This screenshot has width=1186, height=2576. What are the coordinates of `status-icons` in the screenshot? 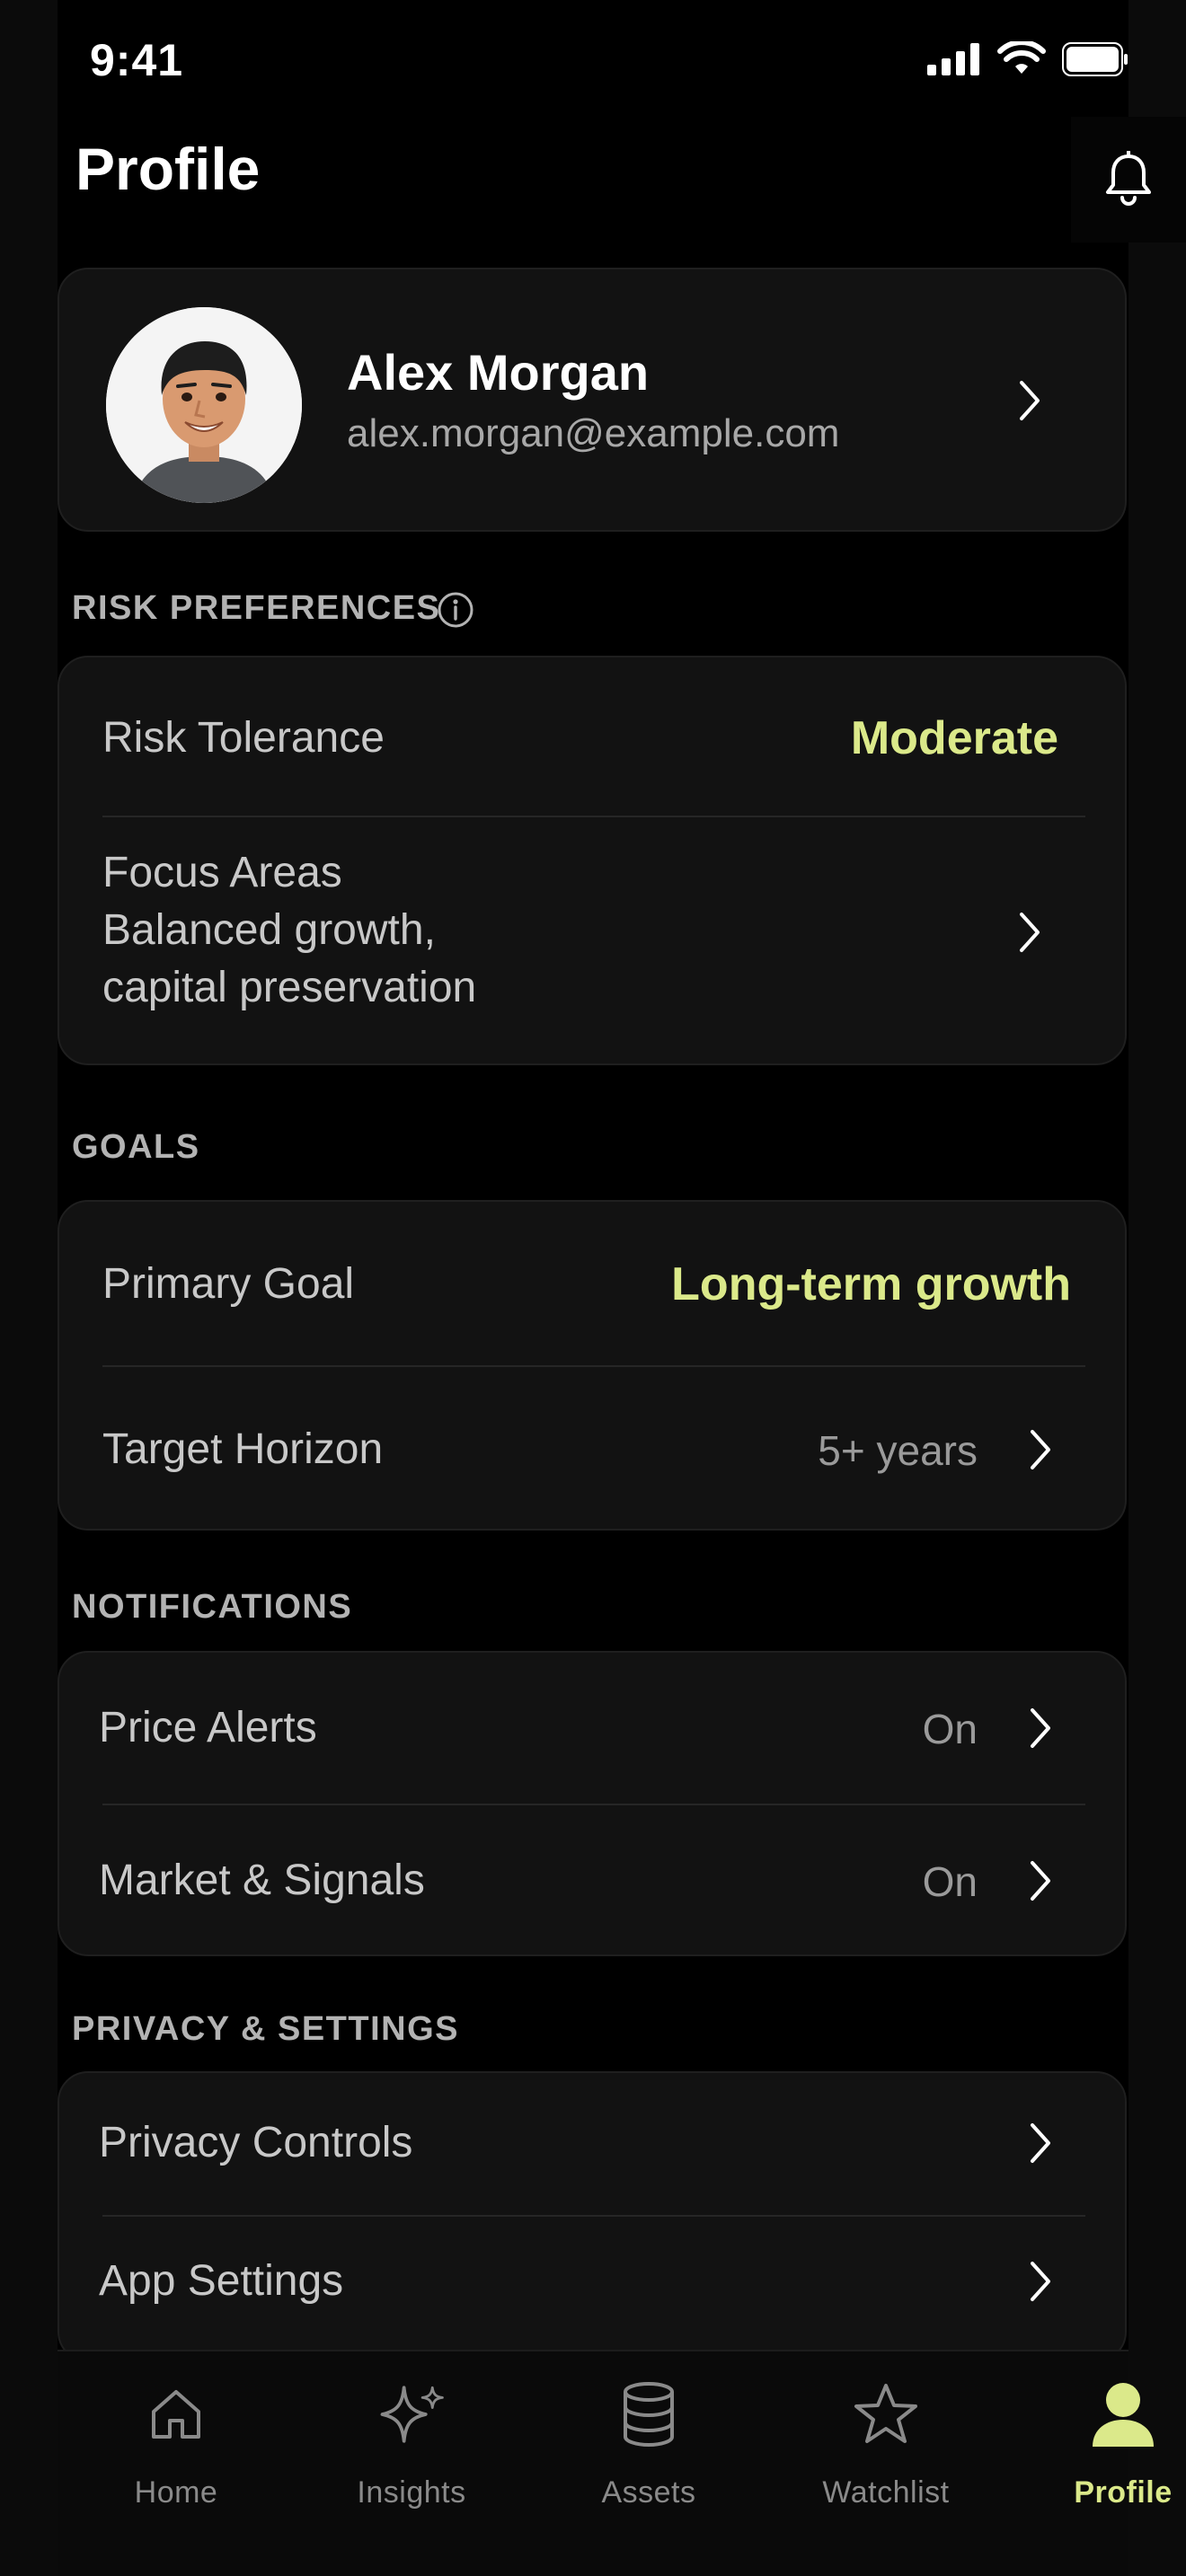 It's located at (1027, 59).